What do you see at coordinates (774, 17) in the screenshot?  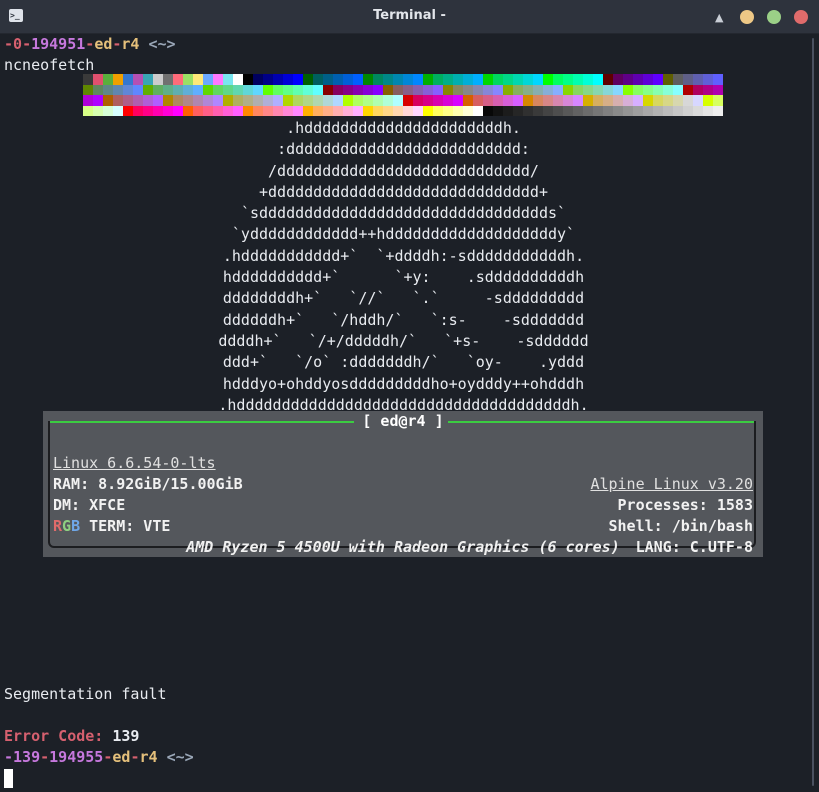 I see `maximize-button` at bounding box center [774, 17].